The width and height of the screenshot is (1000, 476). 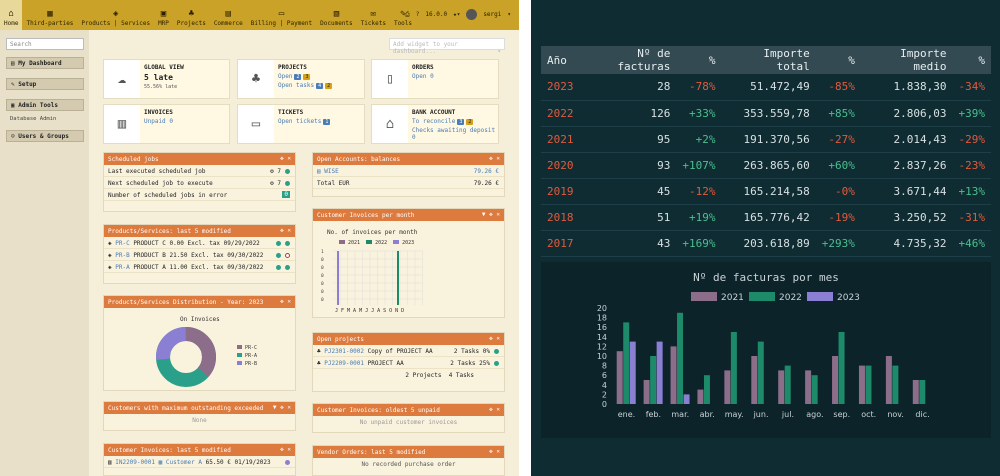 What do you see at coordinates (443, 121) in the screenshot?
I see `bank-reconcile-link: To reconcile 3 2` at bounding box center [443, 121].